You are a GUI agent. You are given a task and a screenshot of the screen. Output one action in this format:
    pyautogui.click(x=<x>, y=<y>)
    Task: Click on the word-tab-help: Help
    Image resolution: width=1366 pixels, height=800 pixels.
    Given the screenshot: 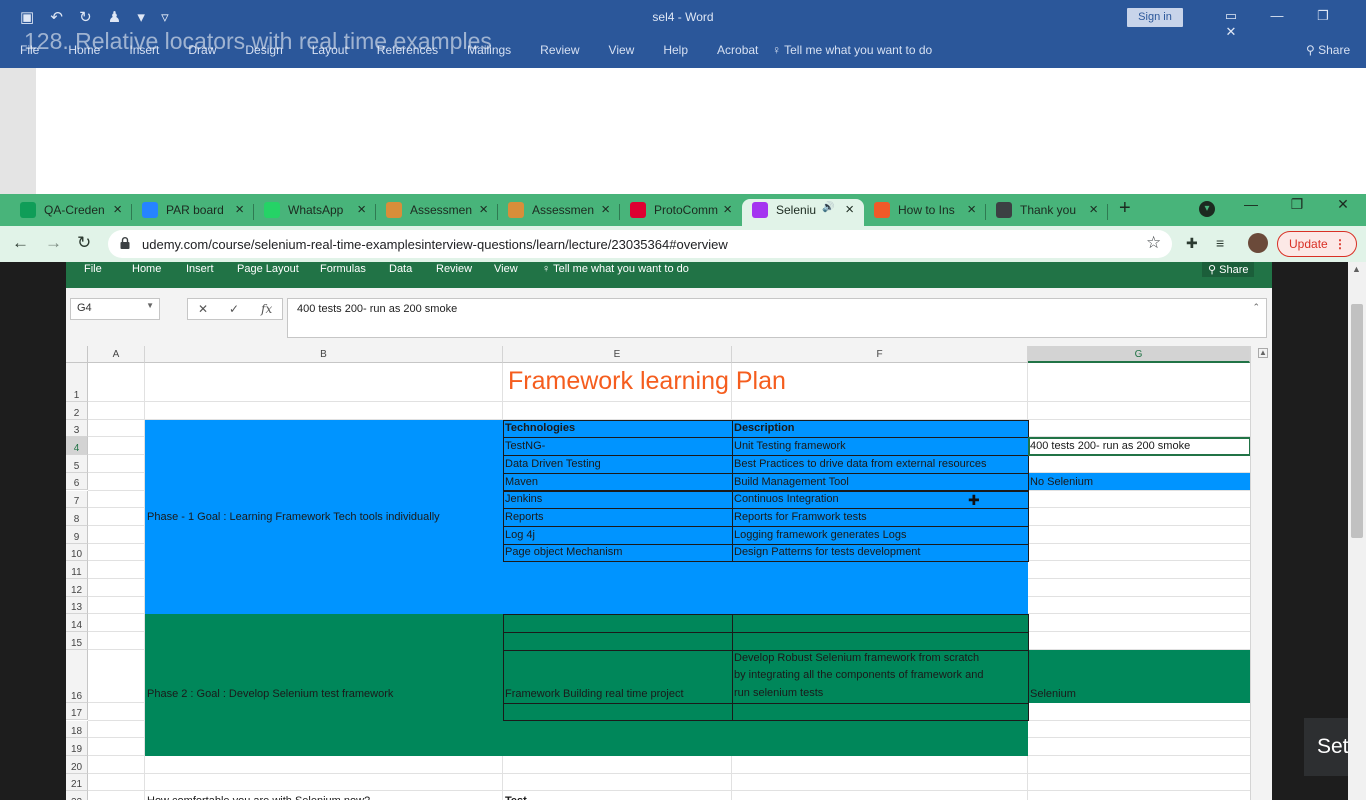 What is the action you would take?
    pyautogui.click(x=675, y=50)
    